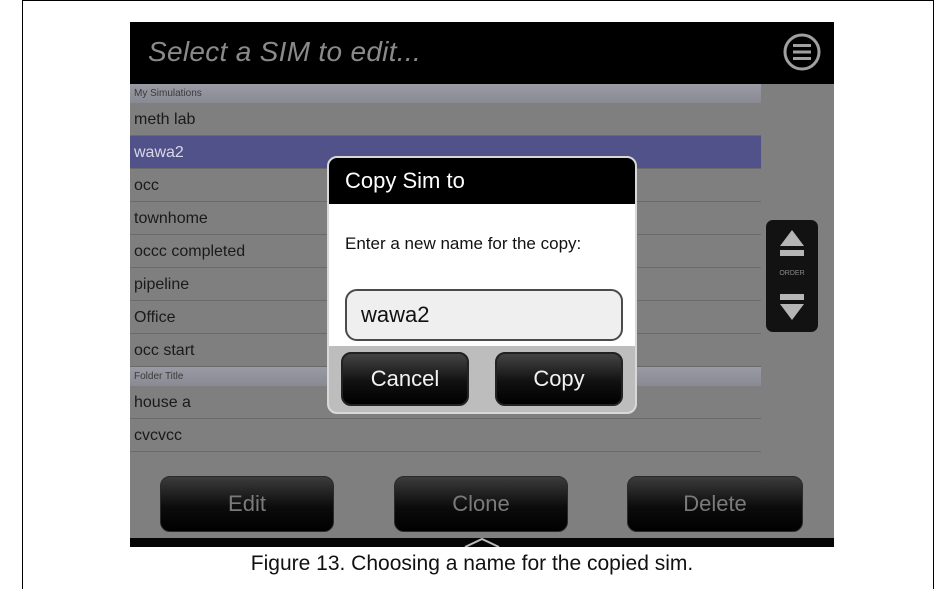 This screenshot has height=590, width=944. I want to click on order-control: ORDER, so click(792, 276).